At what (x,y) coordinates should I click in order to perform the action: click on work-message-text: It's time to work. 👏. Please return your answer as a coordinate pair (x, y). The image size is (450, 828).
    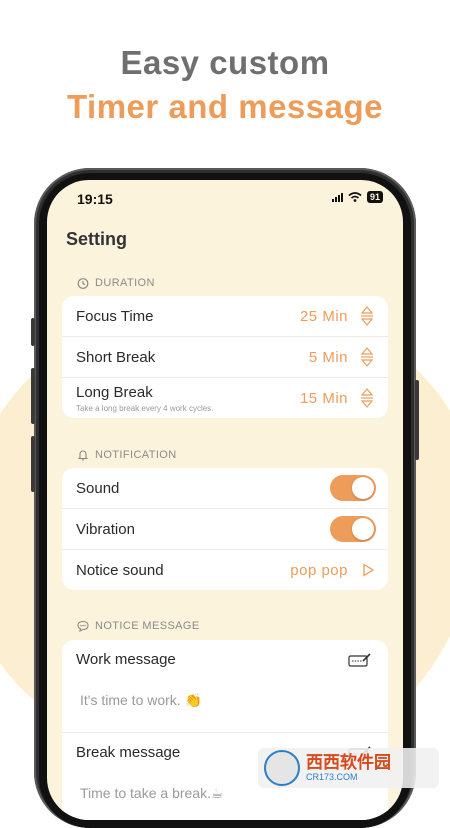
    Looking at the image, I should click on (141, 700).